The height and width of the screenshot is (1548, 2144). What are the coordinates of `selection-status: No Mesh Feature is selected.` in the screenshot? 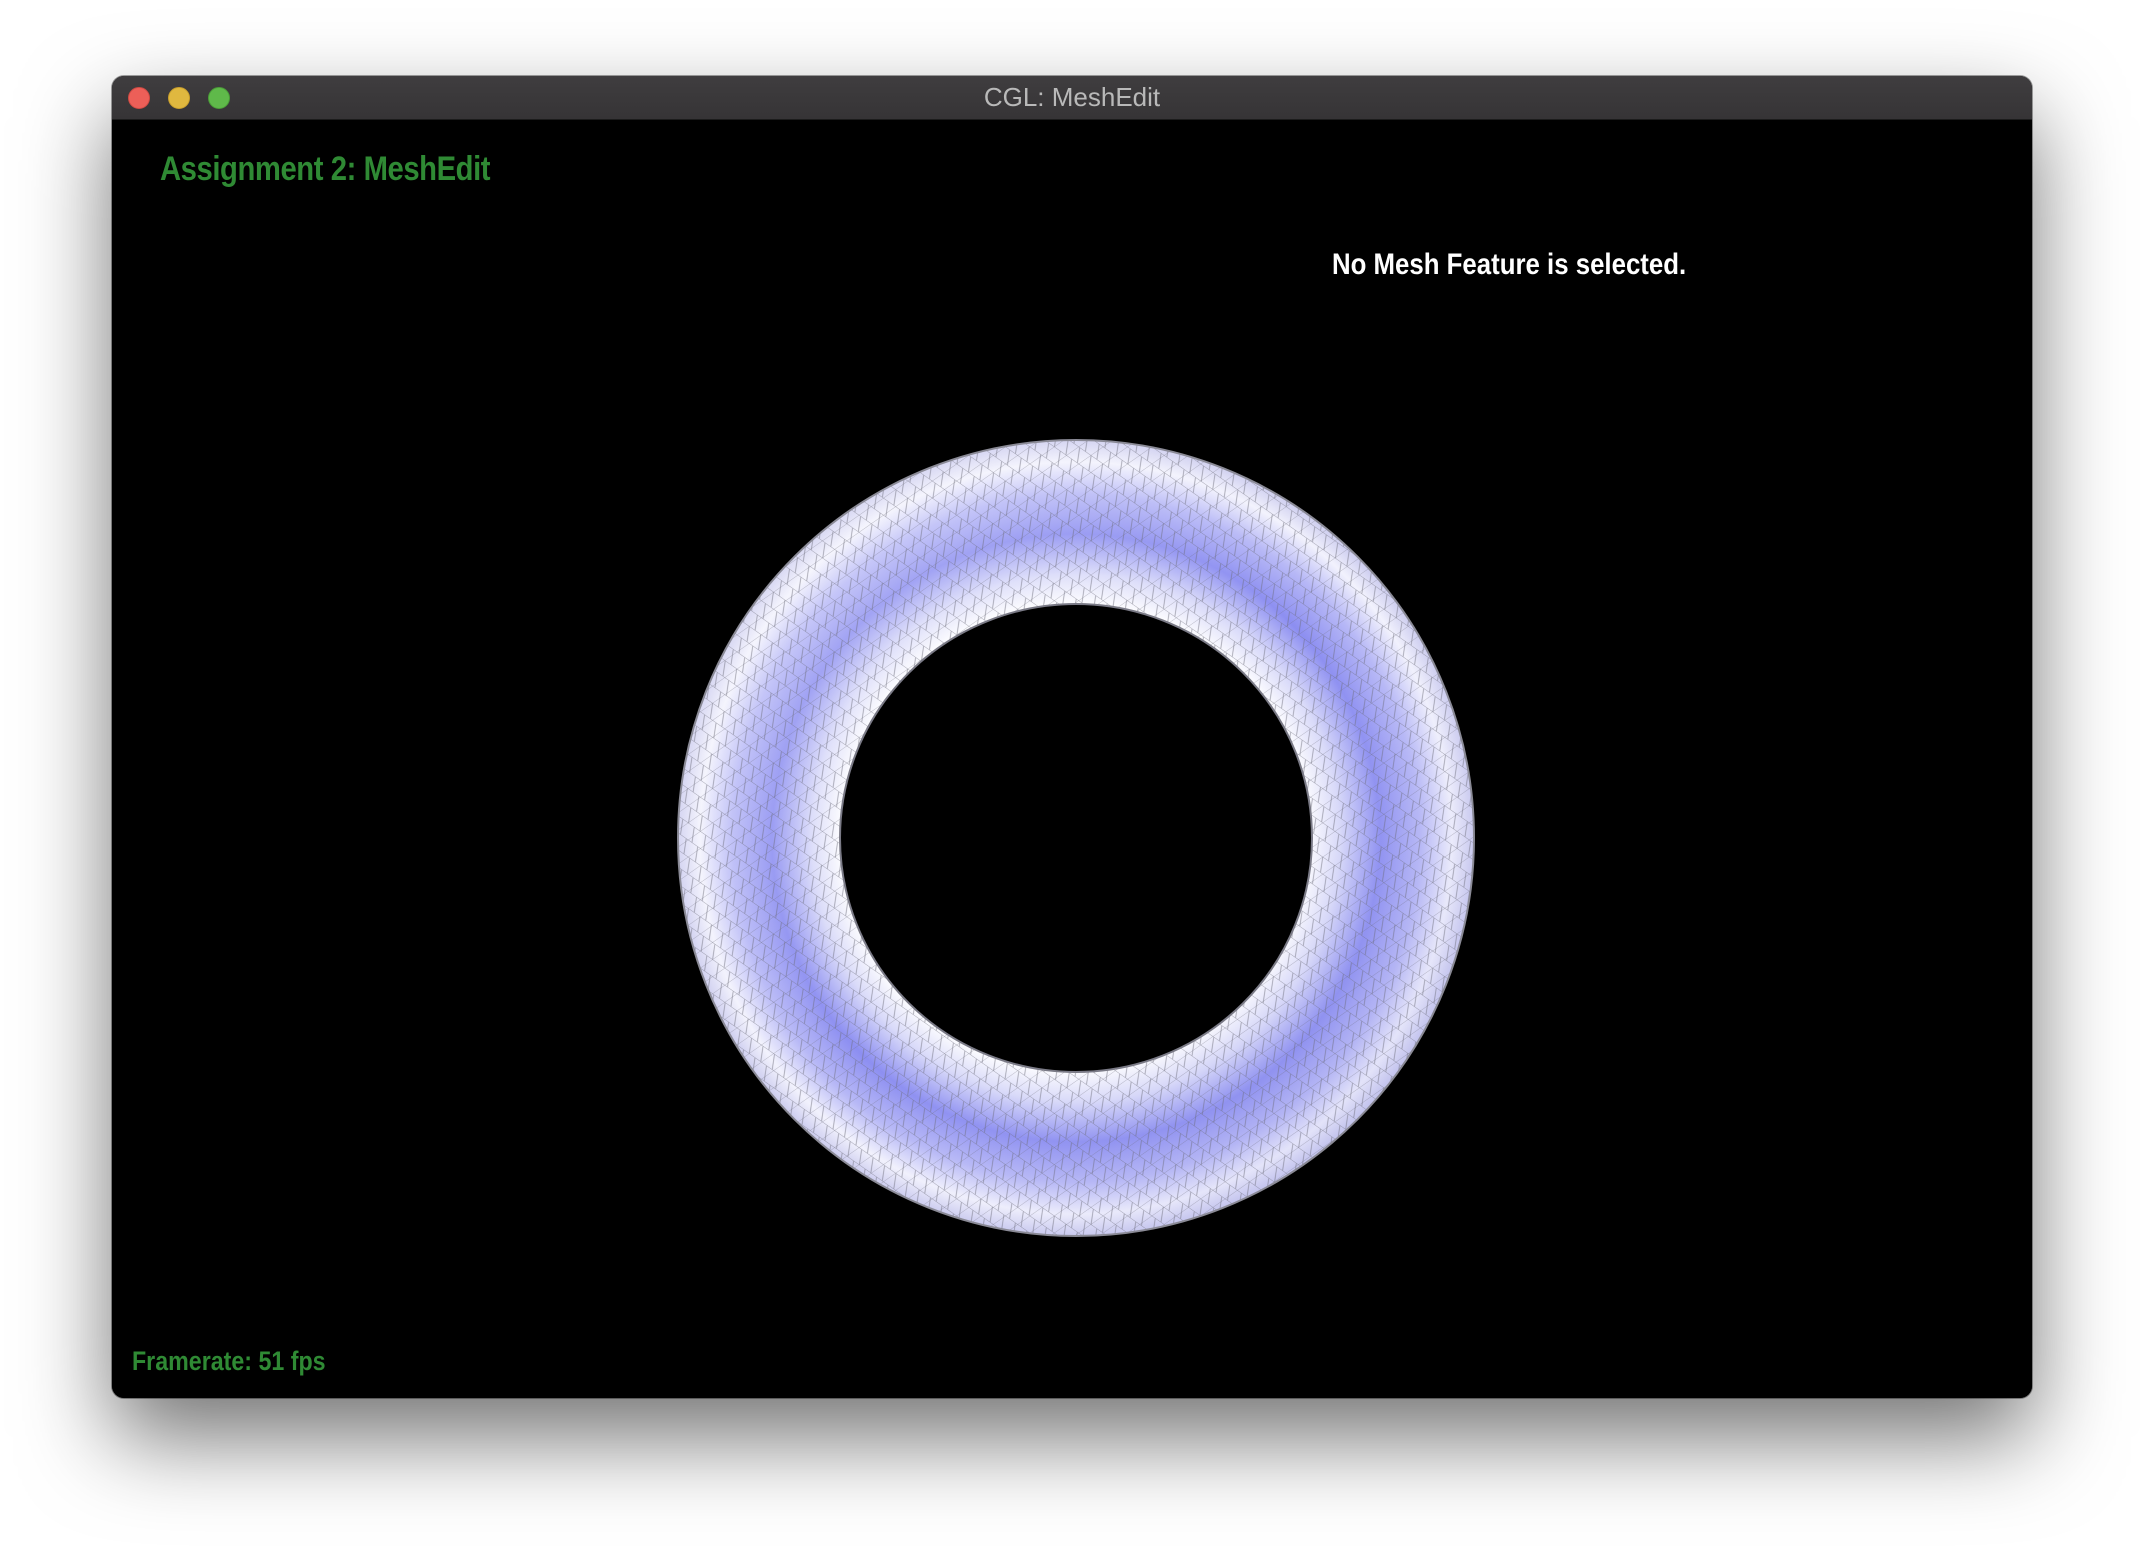 It's located at (1509, 264).